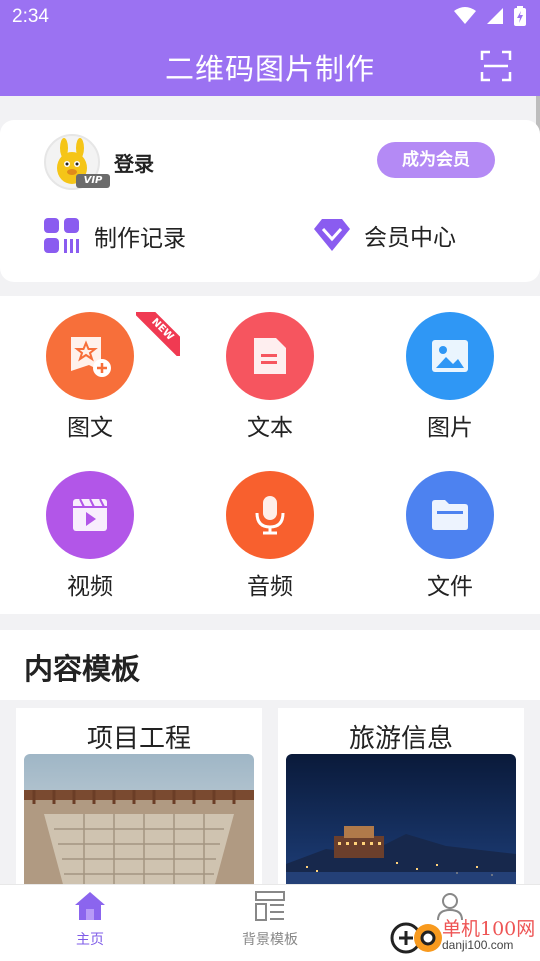  Describe the element at coordinates (30, 16) in the screenshot. I see `status-time: 2:34` at that location.